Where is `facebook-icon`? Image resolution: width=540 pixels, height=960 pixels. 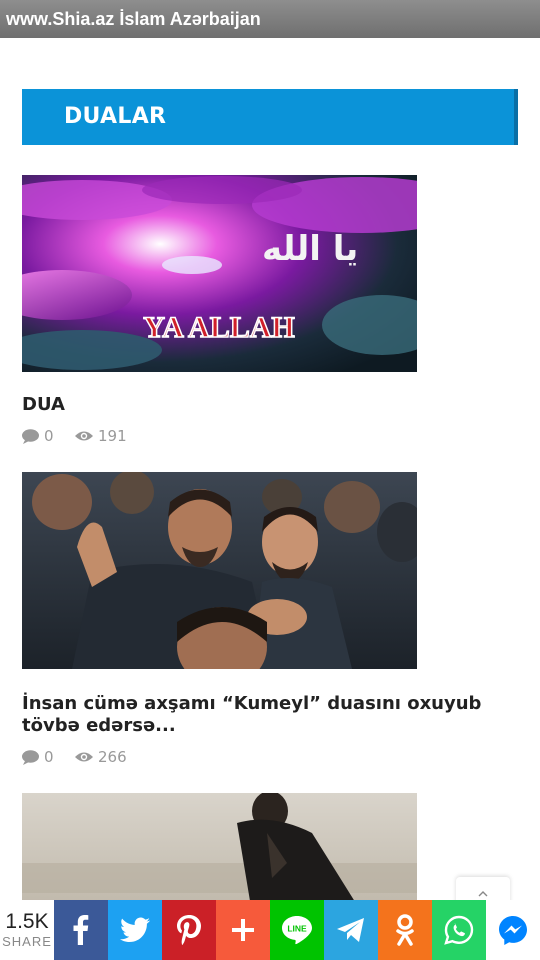
facebook-icon is located at coordinates (81, 930).